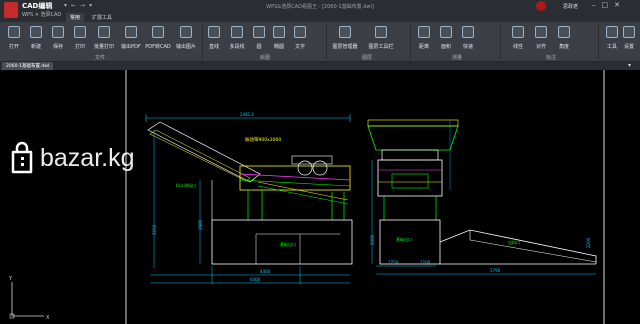 The height and width of the screenshot is (324, 640). I want to click on brand-subtitle: WPS × 浩辰CAD, so click(42, 15).